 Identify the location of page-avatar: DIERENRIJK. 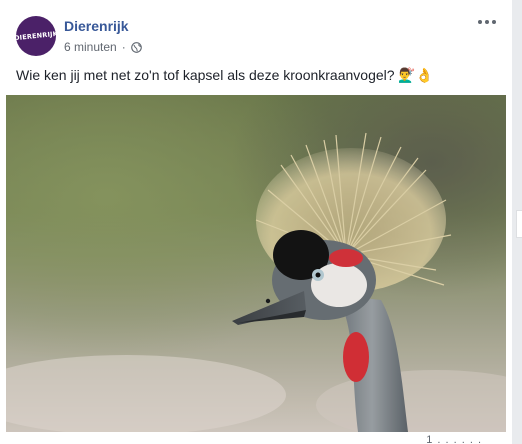
(36, 36).